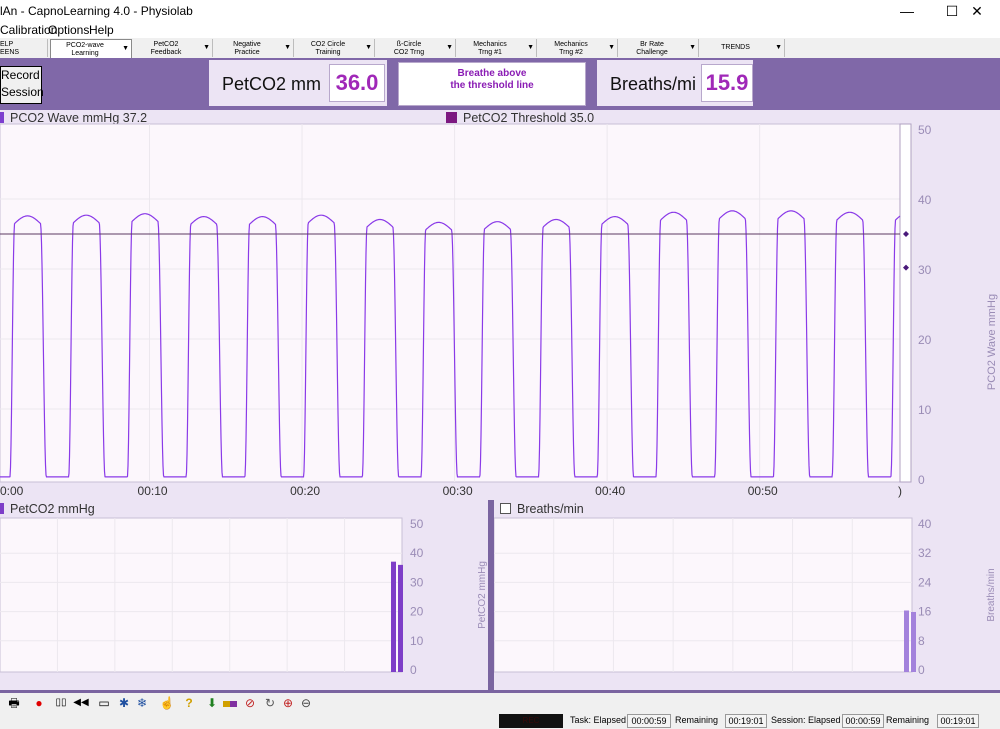 This screenshot has height=729, width=1000. Describe the element at coordinates (212, 703) in the screenshot. I see `marker-icon: ⬇` at that location.